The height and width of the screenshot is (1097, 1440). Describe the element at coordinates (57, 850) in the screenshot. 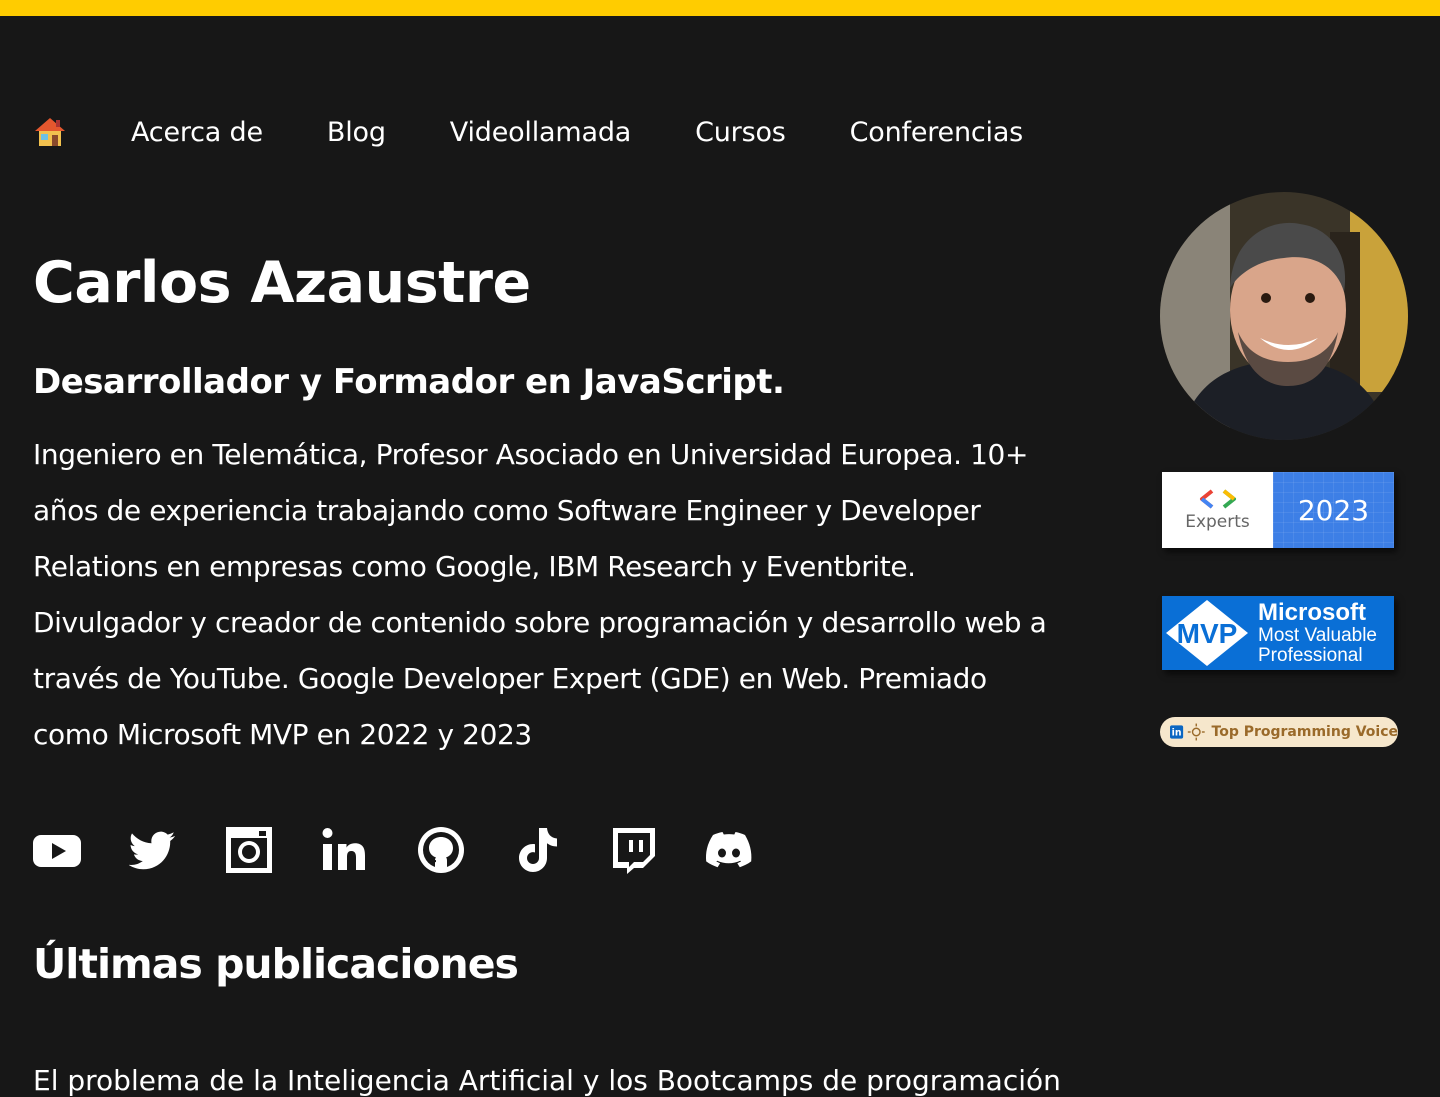

I see `youtube-icon` at that location.